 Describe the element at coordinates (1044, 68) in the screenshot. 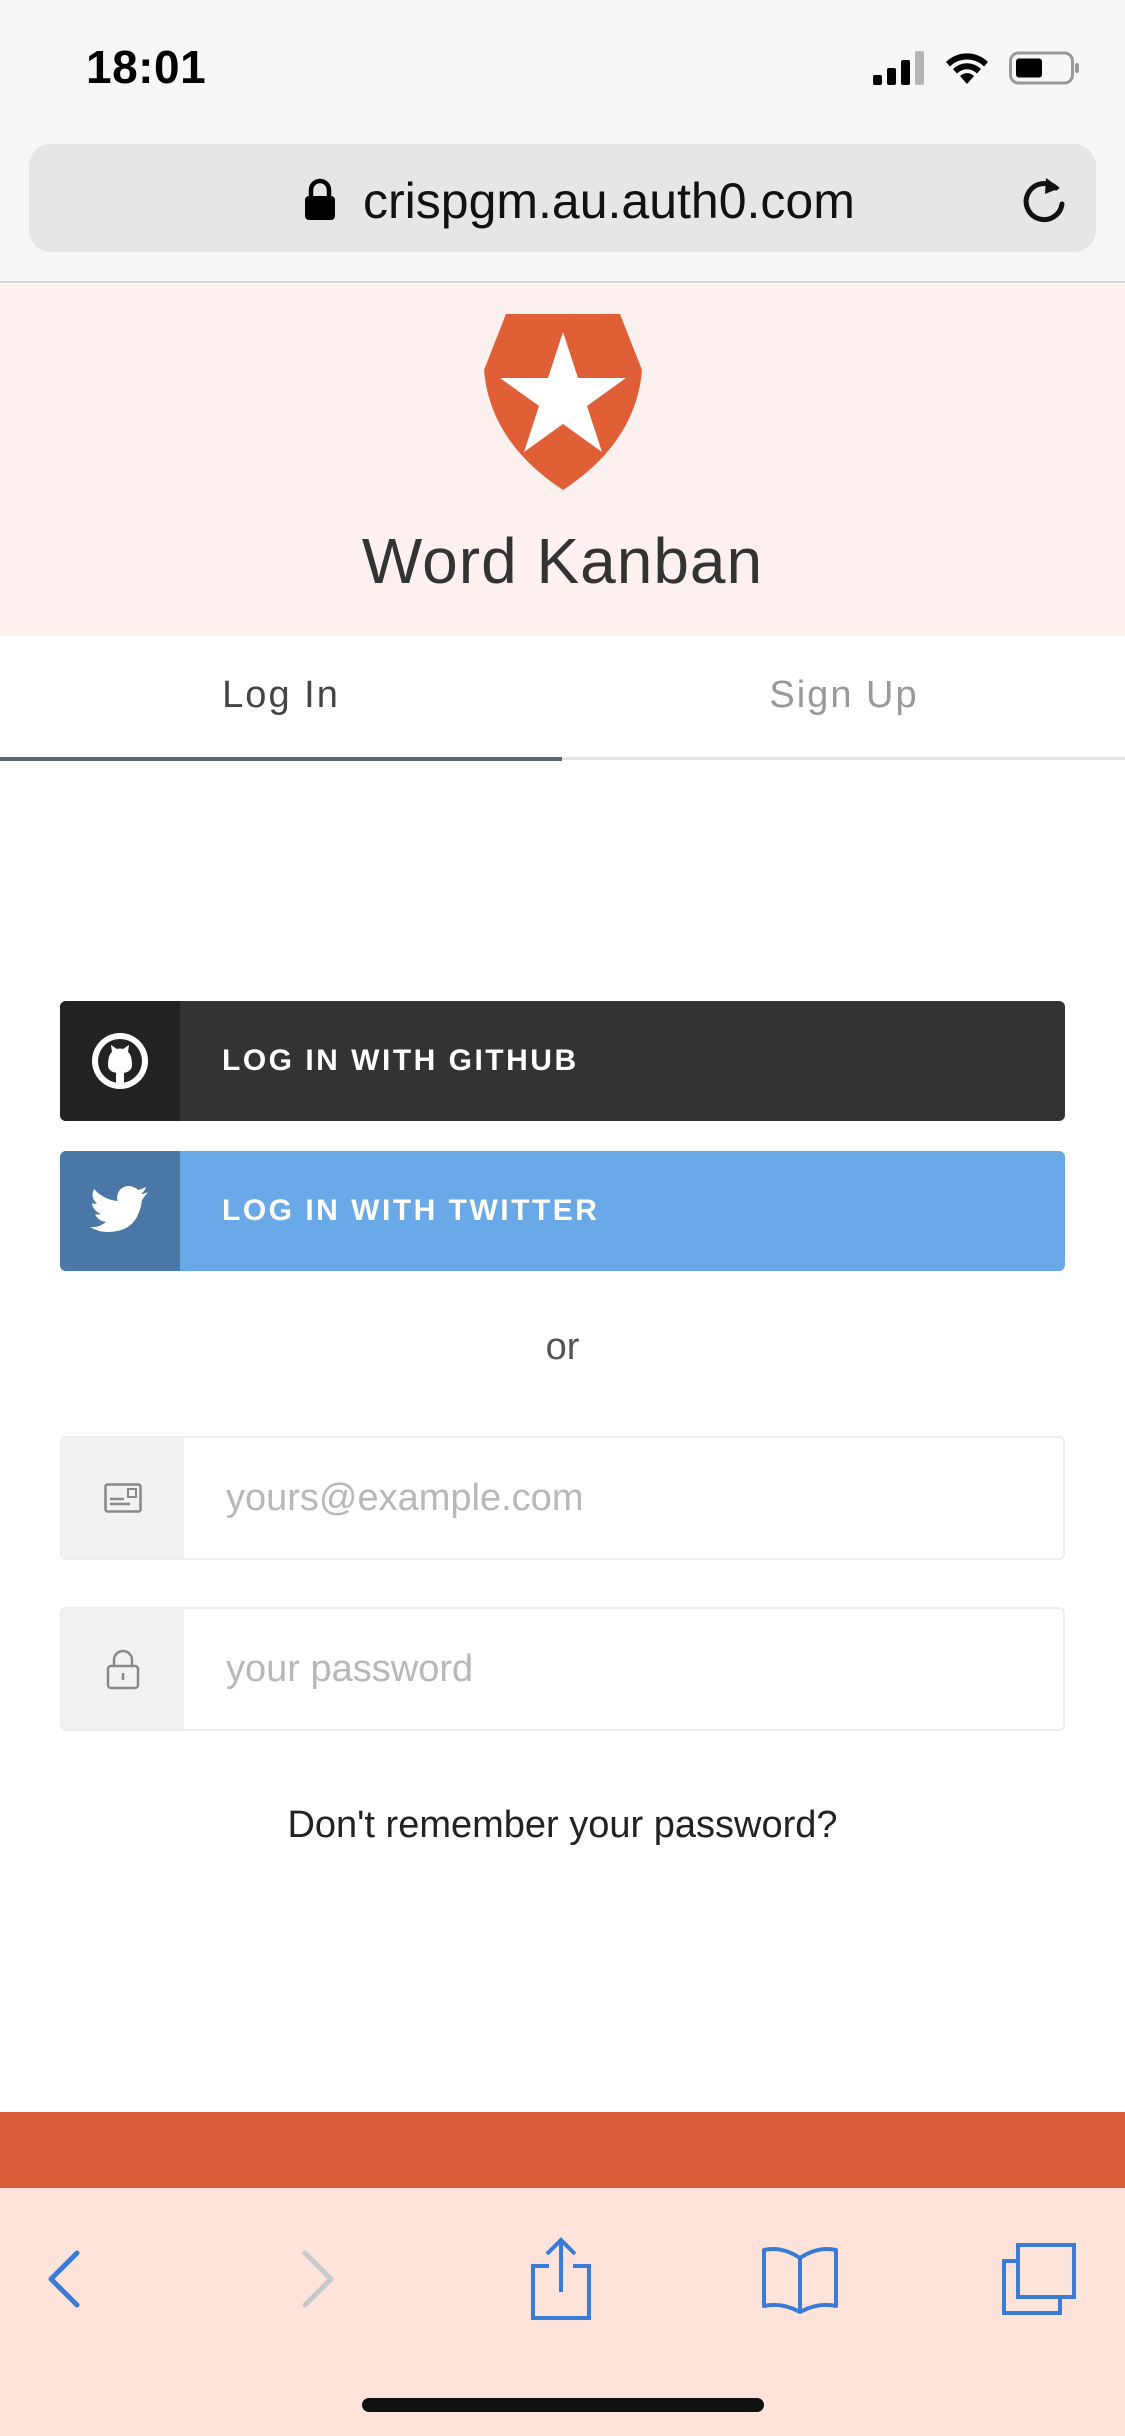

I see `battery-icon` at that location.